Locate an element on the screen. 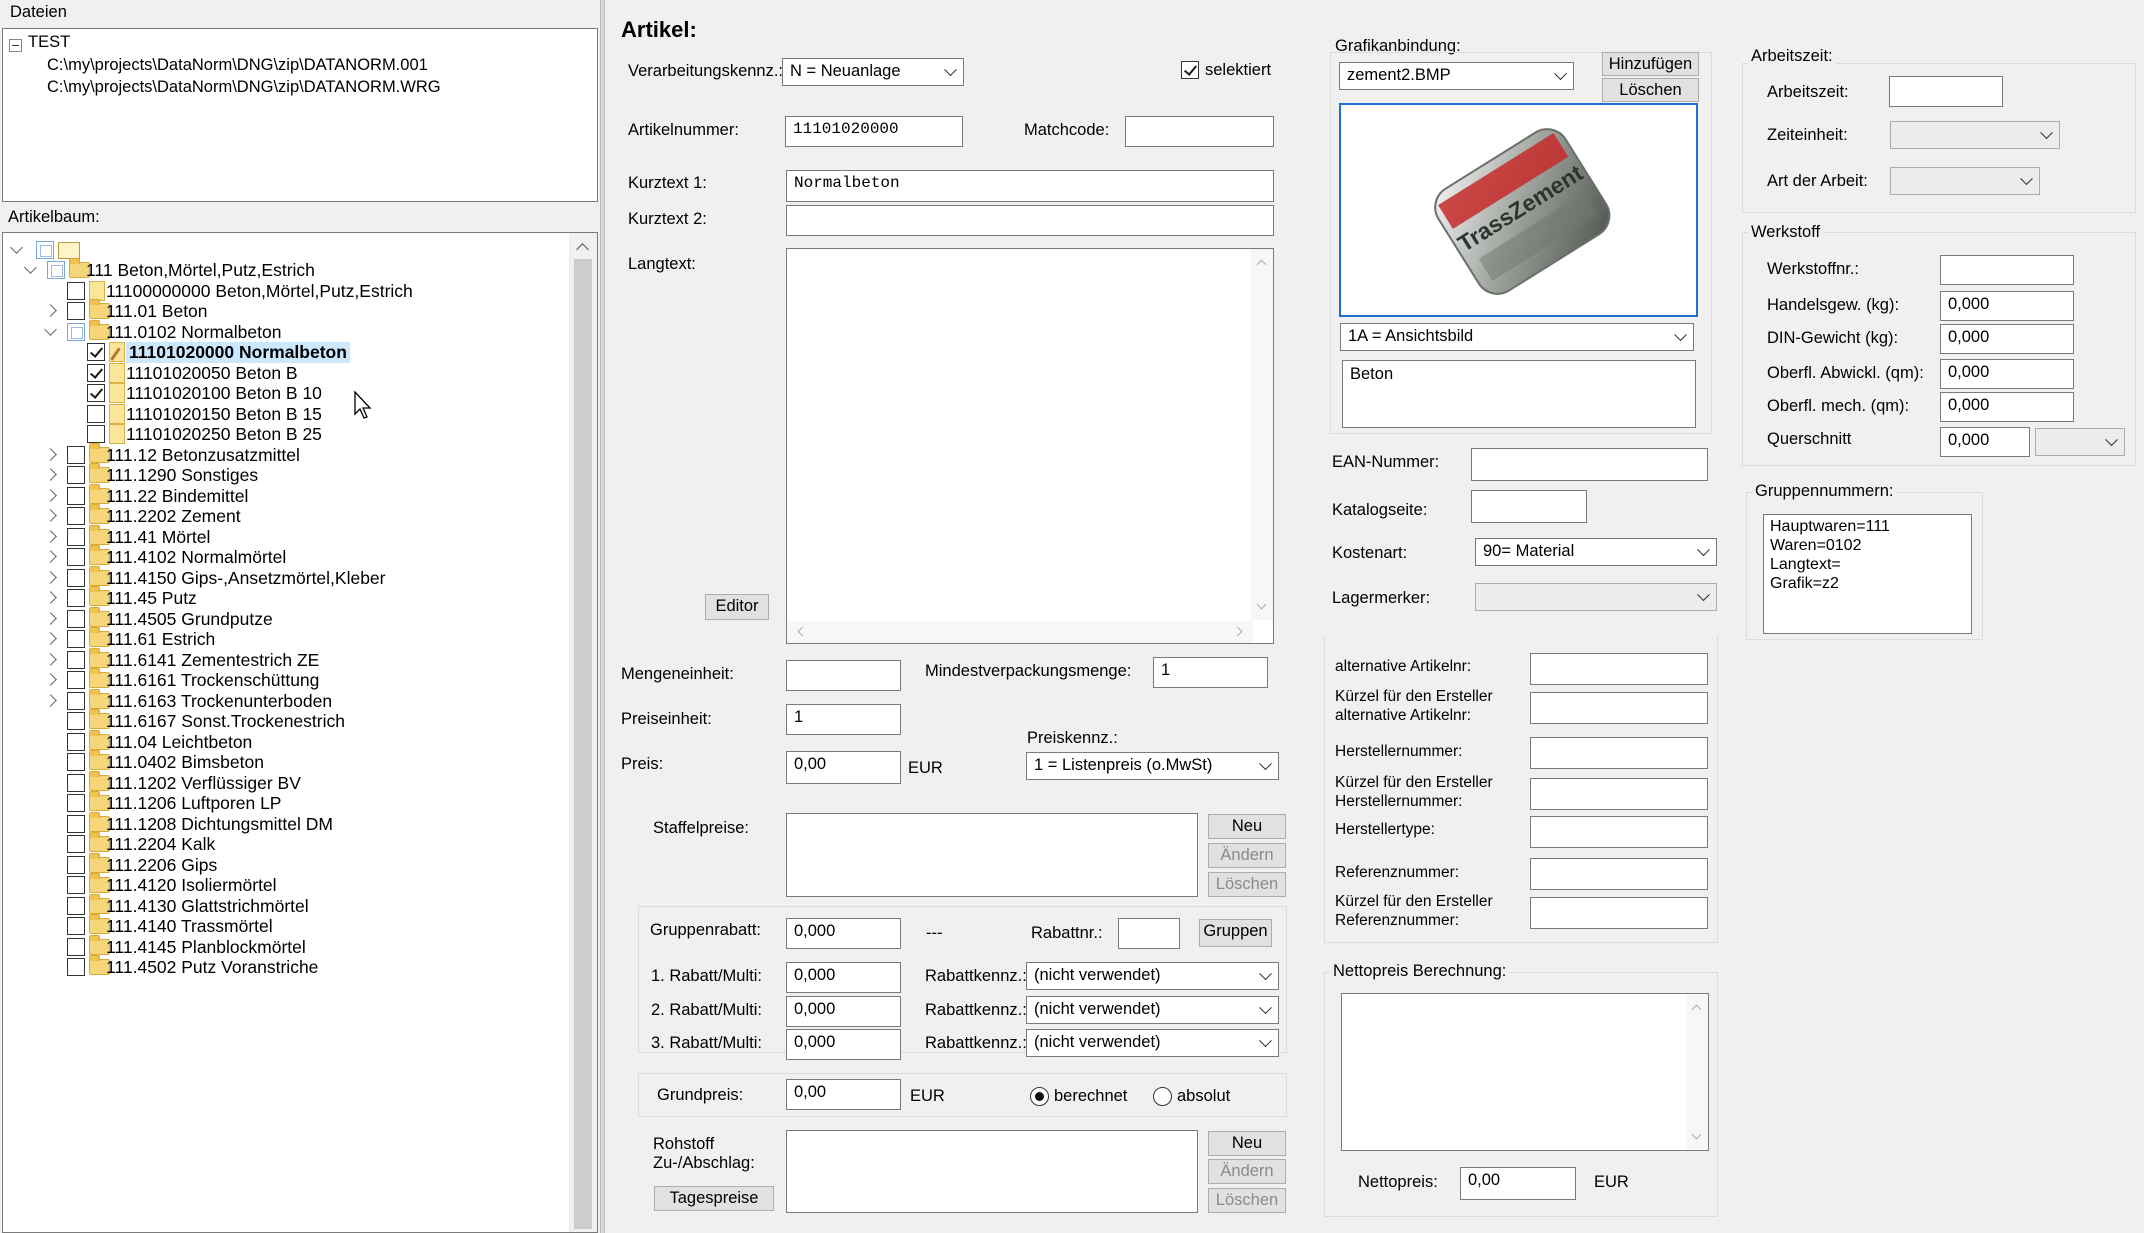 This screenshot has width=2144, height=1233. querschnitt-unit-select is located at coordinates (2080, 442).